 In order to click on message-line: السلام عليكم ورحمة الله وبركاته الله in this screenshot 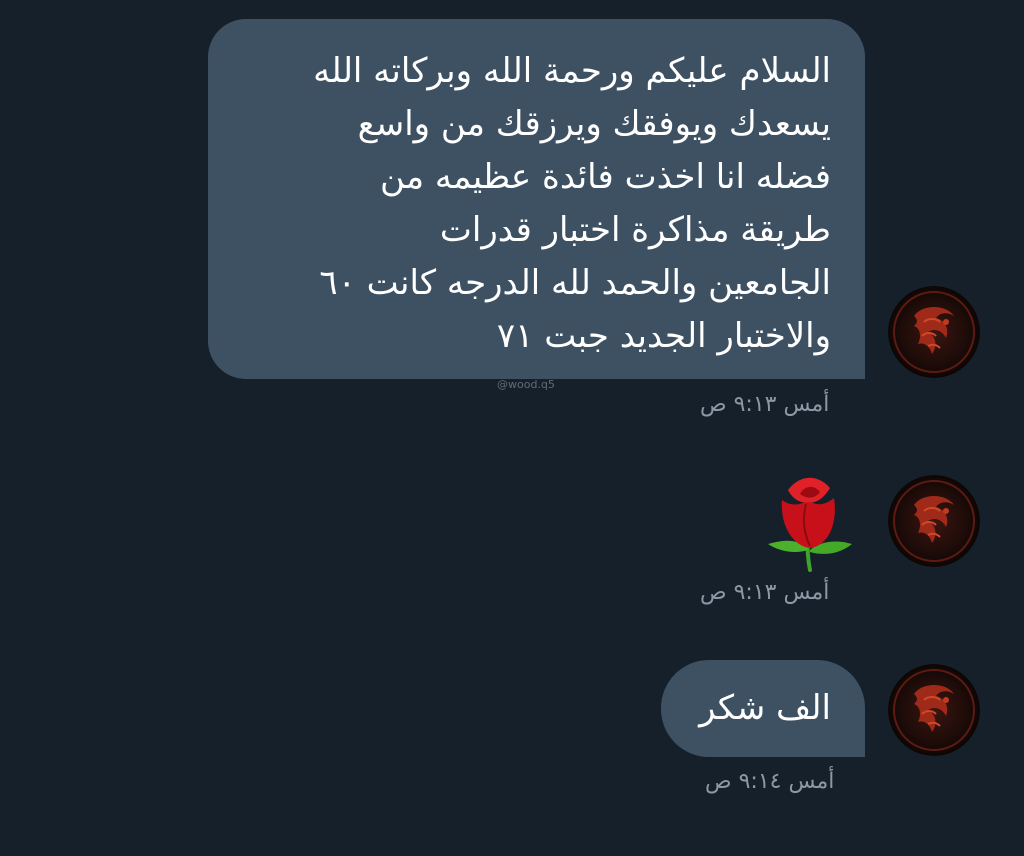, I will do `click(572, 71)`.